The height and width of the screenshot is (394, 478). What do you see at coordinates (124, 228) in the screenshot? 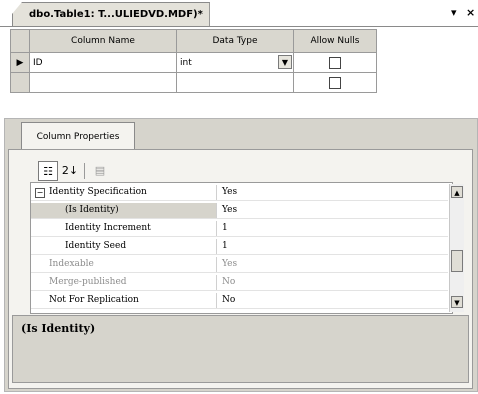
I see `property-name: Identity Increment` at bounding box center [124, 228].